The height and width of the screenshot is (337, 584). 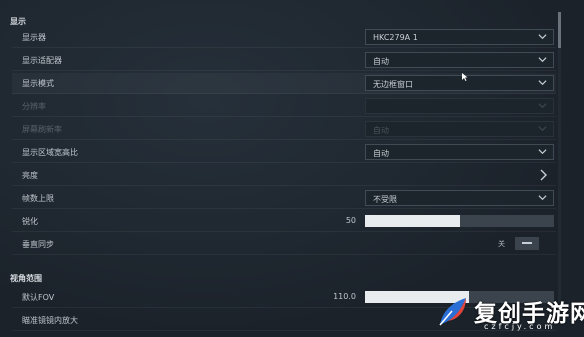 I want to click on setting-row-adapter: 显示适配器 自动, so click(x=284, y=60).